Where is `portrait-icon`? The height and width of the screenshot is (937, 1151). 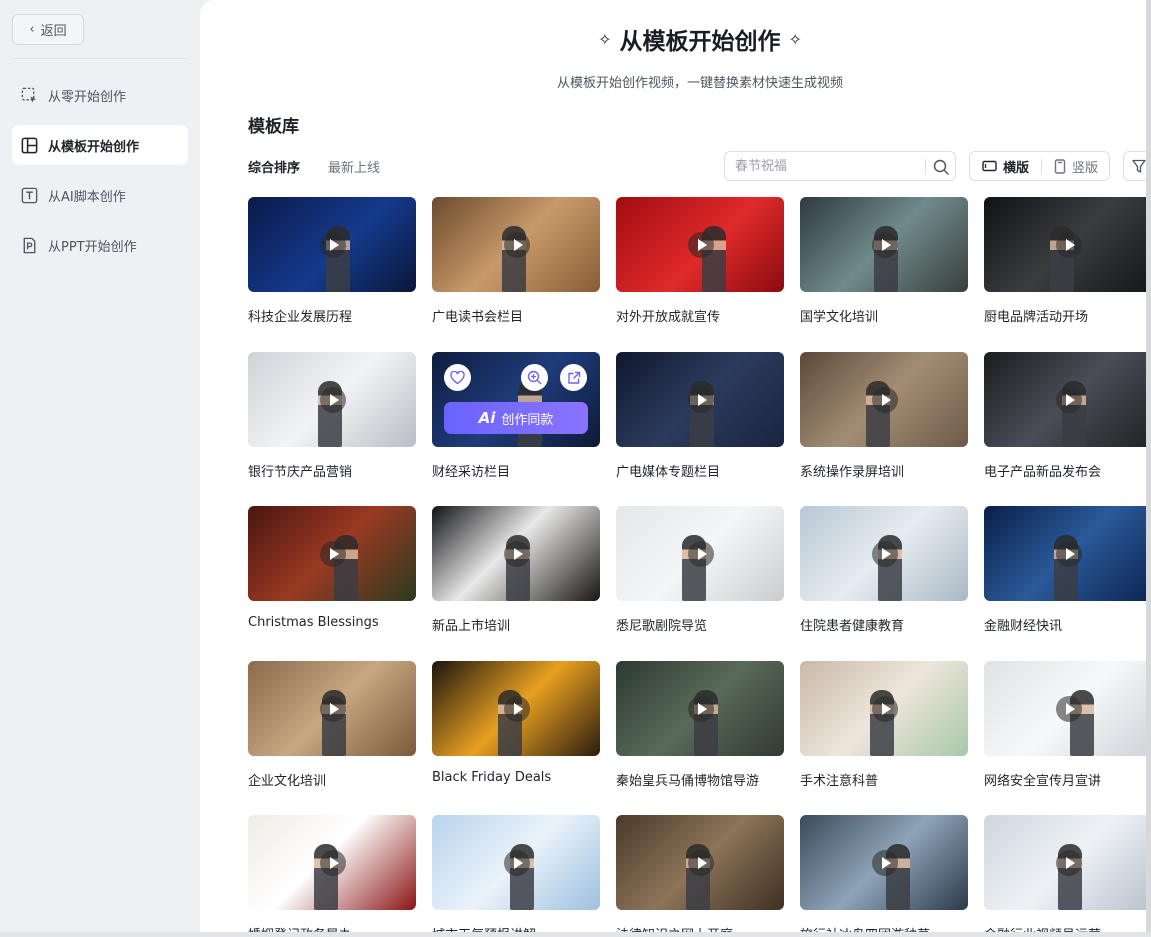
portrait-icon is located at coordinates (1060, 166).